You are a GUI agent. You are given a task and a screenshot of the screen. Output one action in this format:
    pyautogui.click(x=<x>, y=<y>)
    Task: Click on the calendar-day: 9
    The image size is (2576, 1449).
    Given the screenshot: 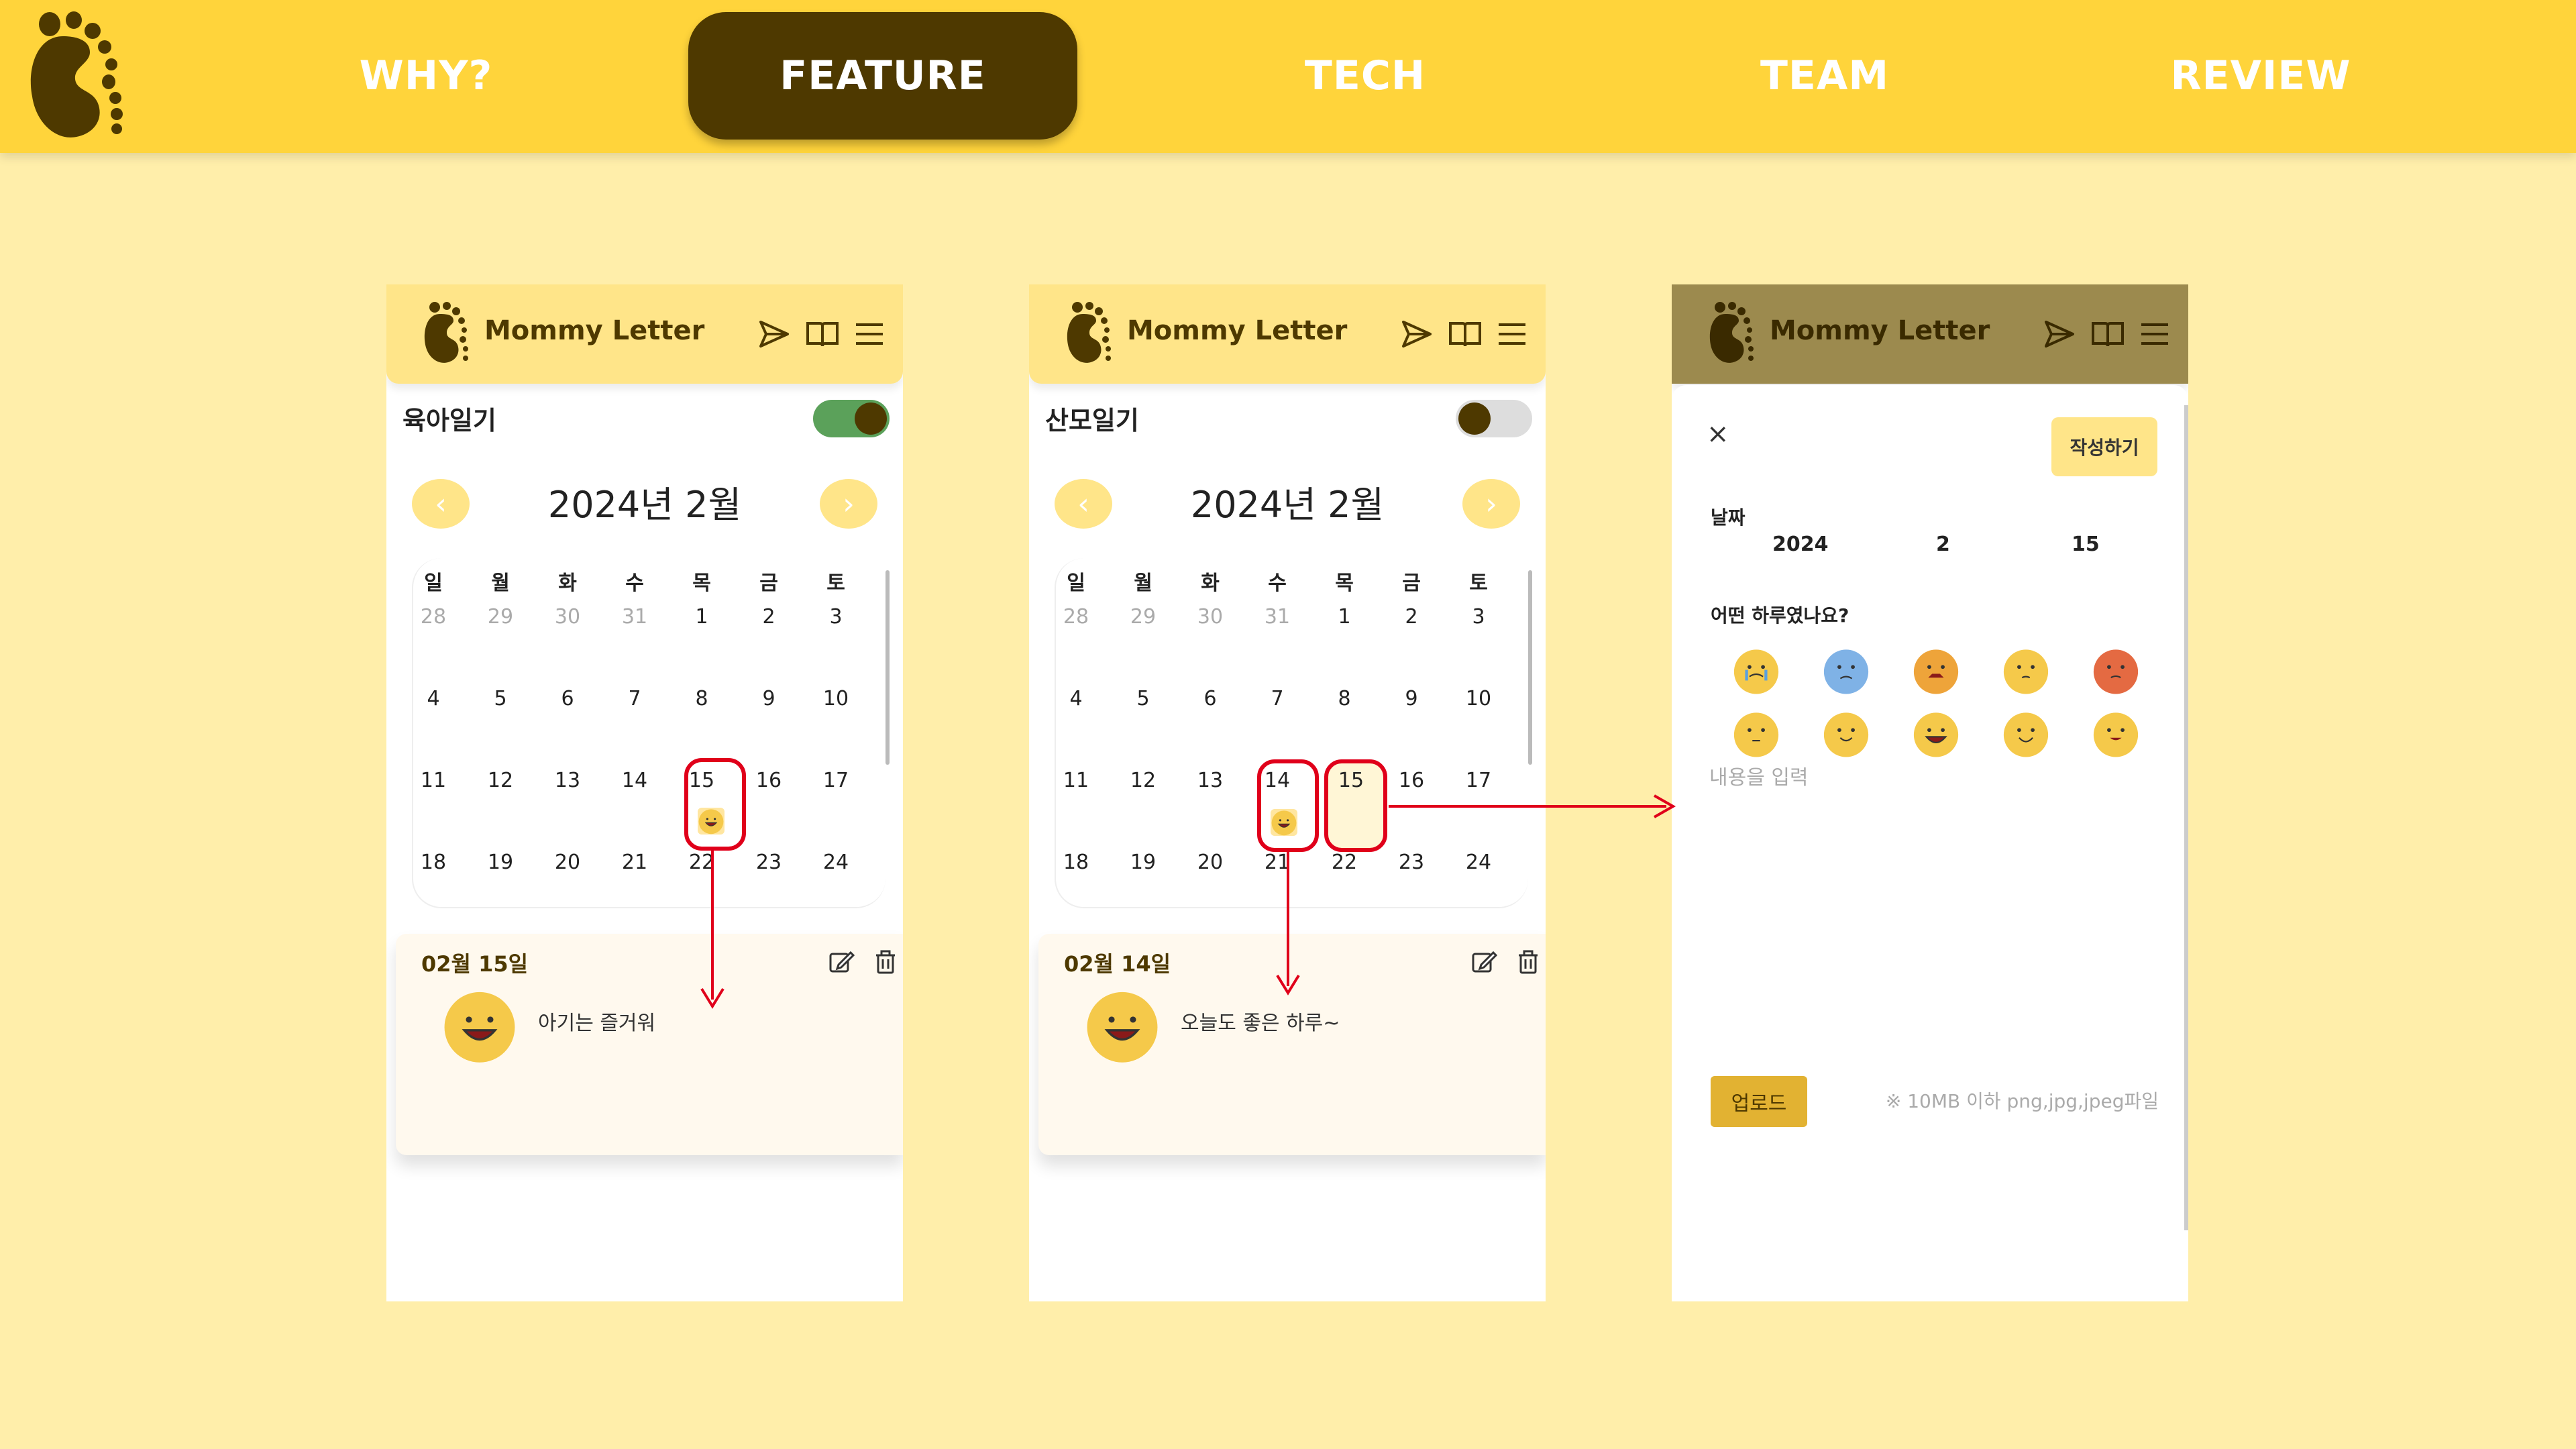 What is the action you would take?
    pyautogui.click(x=768, y=698)
    